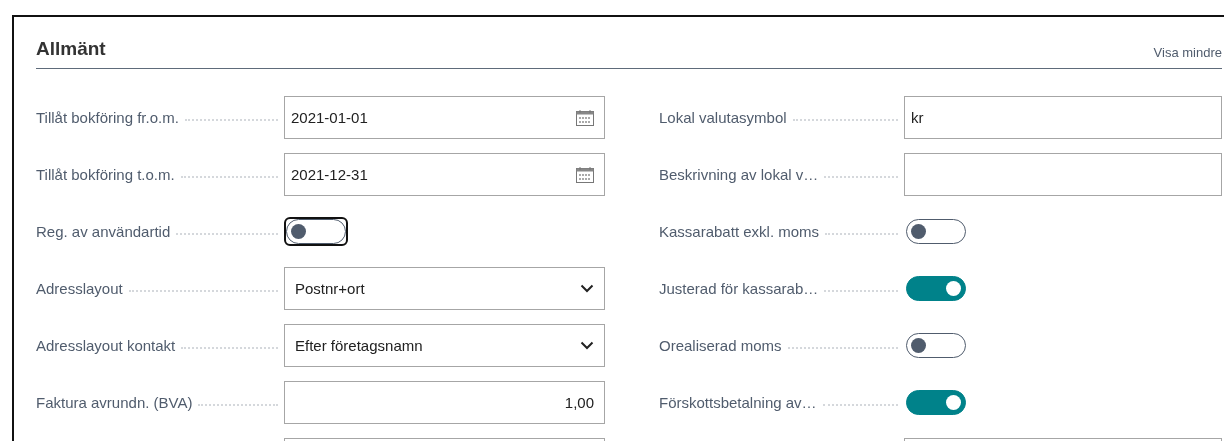 This screenshot has width=1224, height=441. What do you see at coordinates (444, 402) in the screenshot?
I see `input-field: 1,00` at bounding box center [444, 402].